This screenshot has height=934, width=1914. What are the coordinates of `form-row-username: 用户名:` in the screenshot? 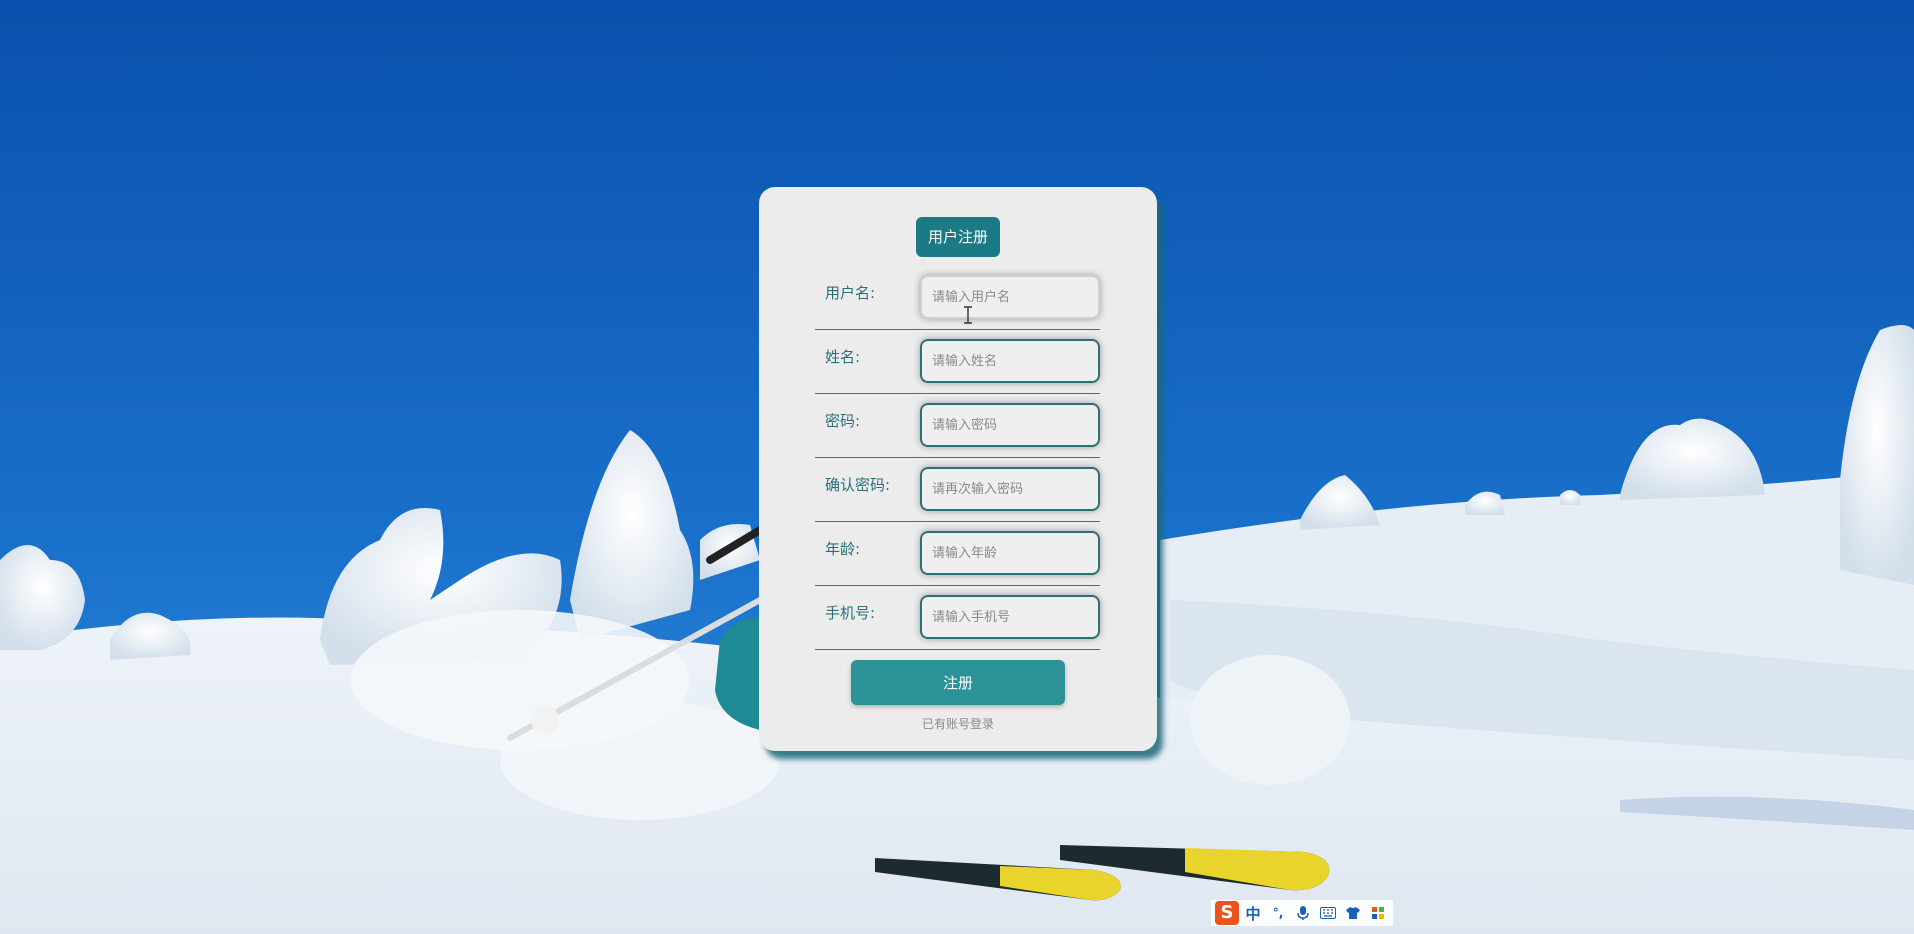 It's located at (957, 298).